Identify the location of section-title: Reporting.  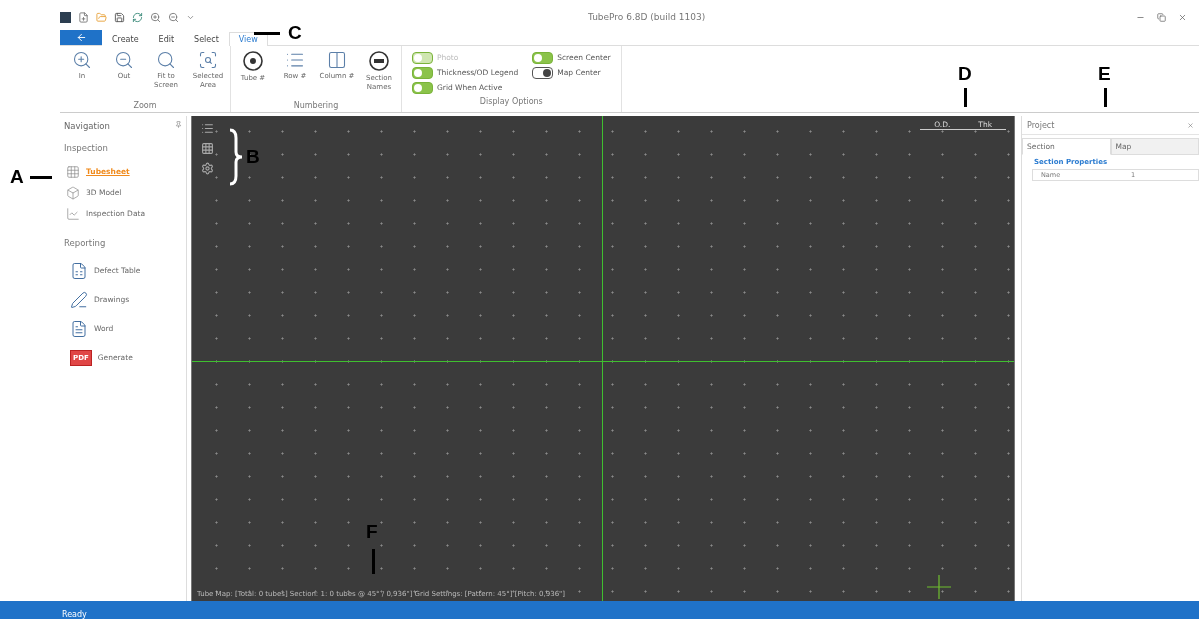
(85, 243).